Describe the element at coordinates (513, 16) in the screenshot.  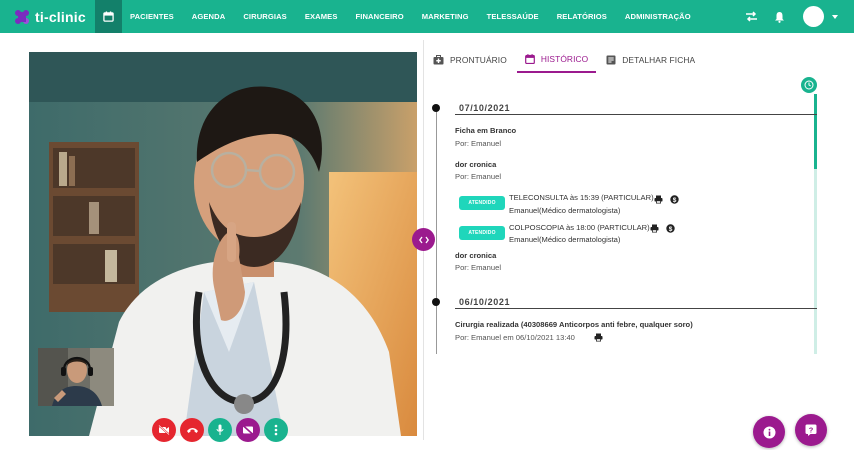
I see `nav-telessaude: TELESSAÚDE` at that location.